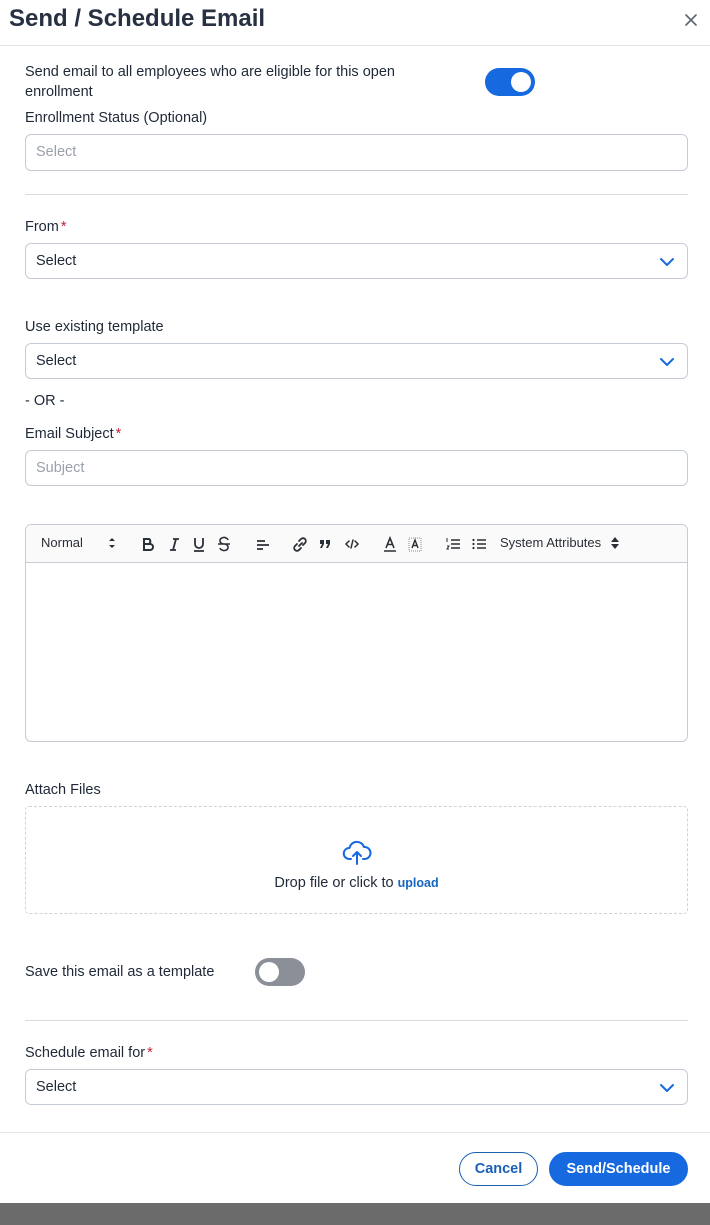 Image resolution: width=710 pixels, height=1225 pixels. Describe the element at coordinates (300, 544) in the screenshot. I see `link-icon` at that location.